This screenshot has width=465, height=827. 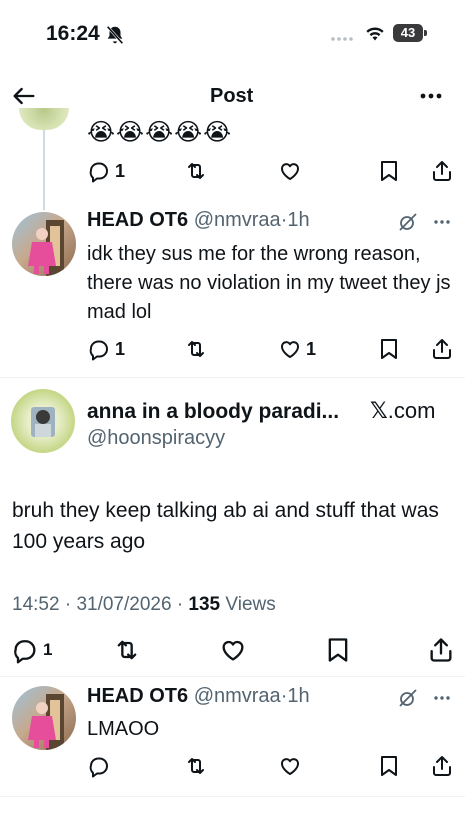 What do you see at coordinates (379, 411) in the screenshot?
I see `x-logo-icon: 𝕏` at bounding box center [379, 411].